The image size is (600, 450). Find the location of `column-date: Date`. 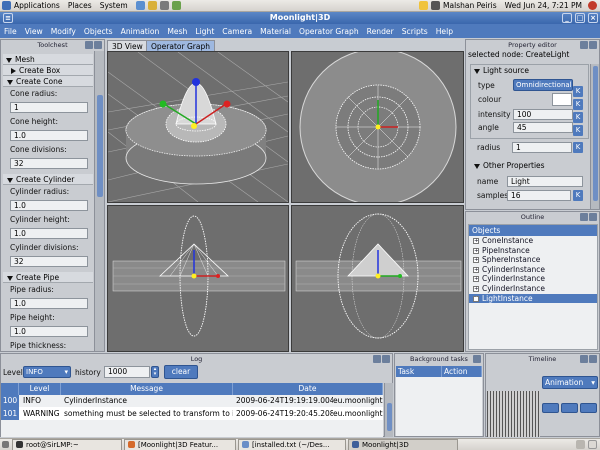

column-date: Date is located at coordinates (308, 389).